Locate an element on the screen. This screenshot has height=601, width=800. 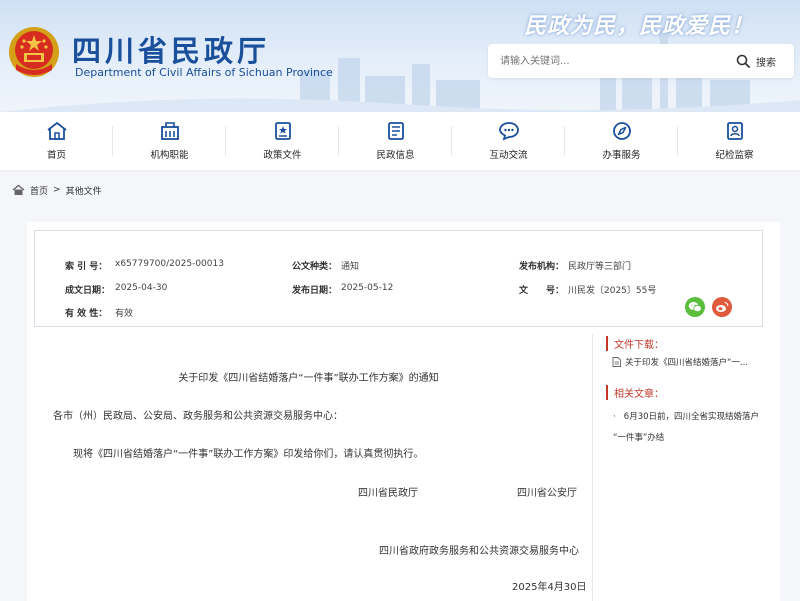
site-title: 四川省民政厅 is located at coordinates (171, 51).